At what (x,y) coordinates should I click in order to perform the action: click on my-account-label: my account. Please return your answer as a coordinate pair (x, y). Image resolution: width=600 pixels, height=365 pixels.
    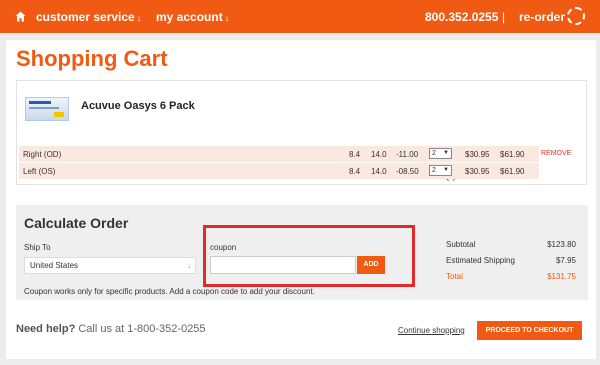
    Looking at the image, I should click on (189, 17).